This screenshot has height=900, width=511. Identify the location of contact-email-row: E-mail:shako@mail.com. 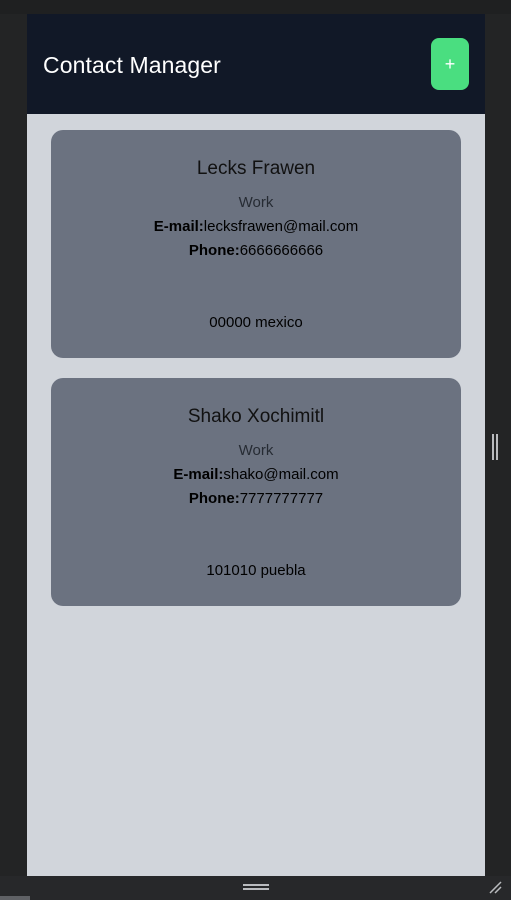
(256, 475).